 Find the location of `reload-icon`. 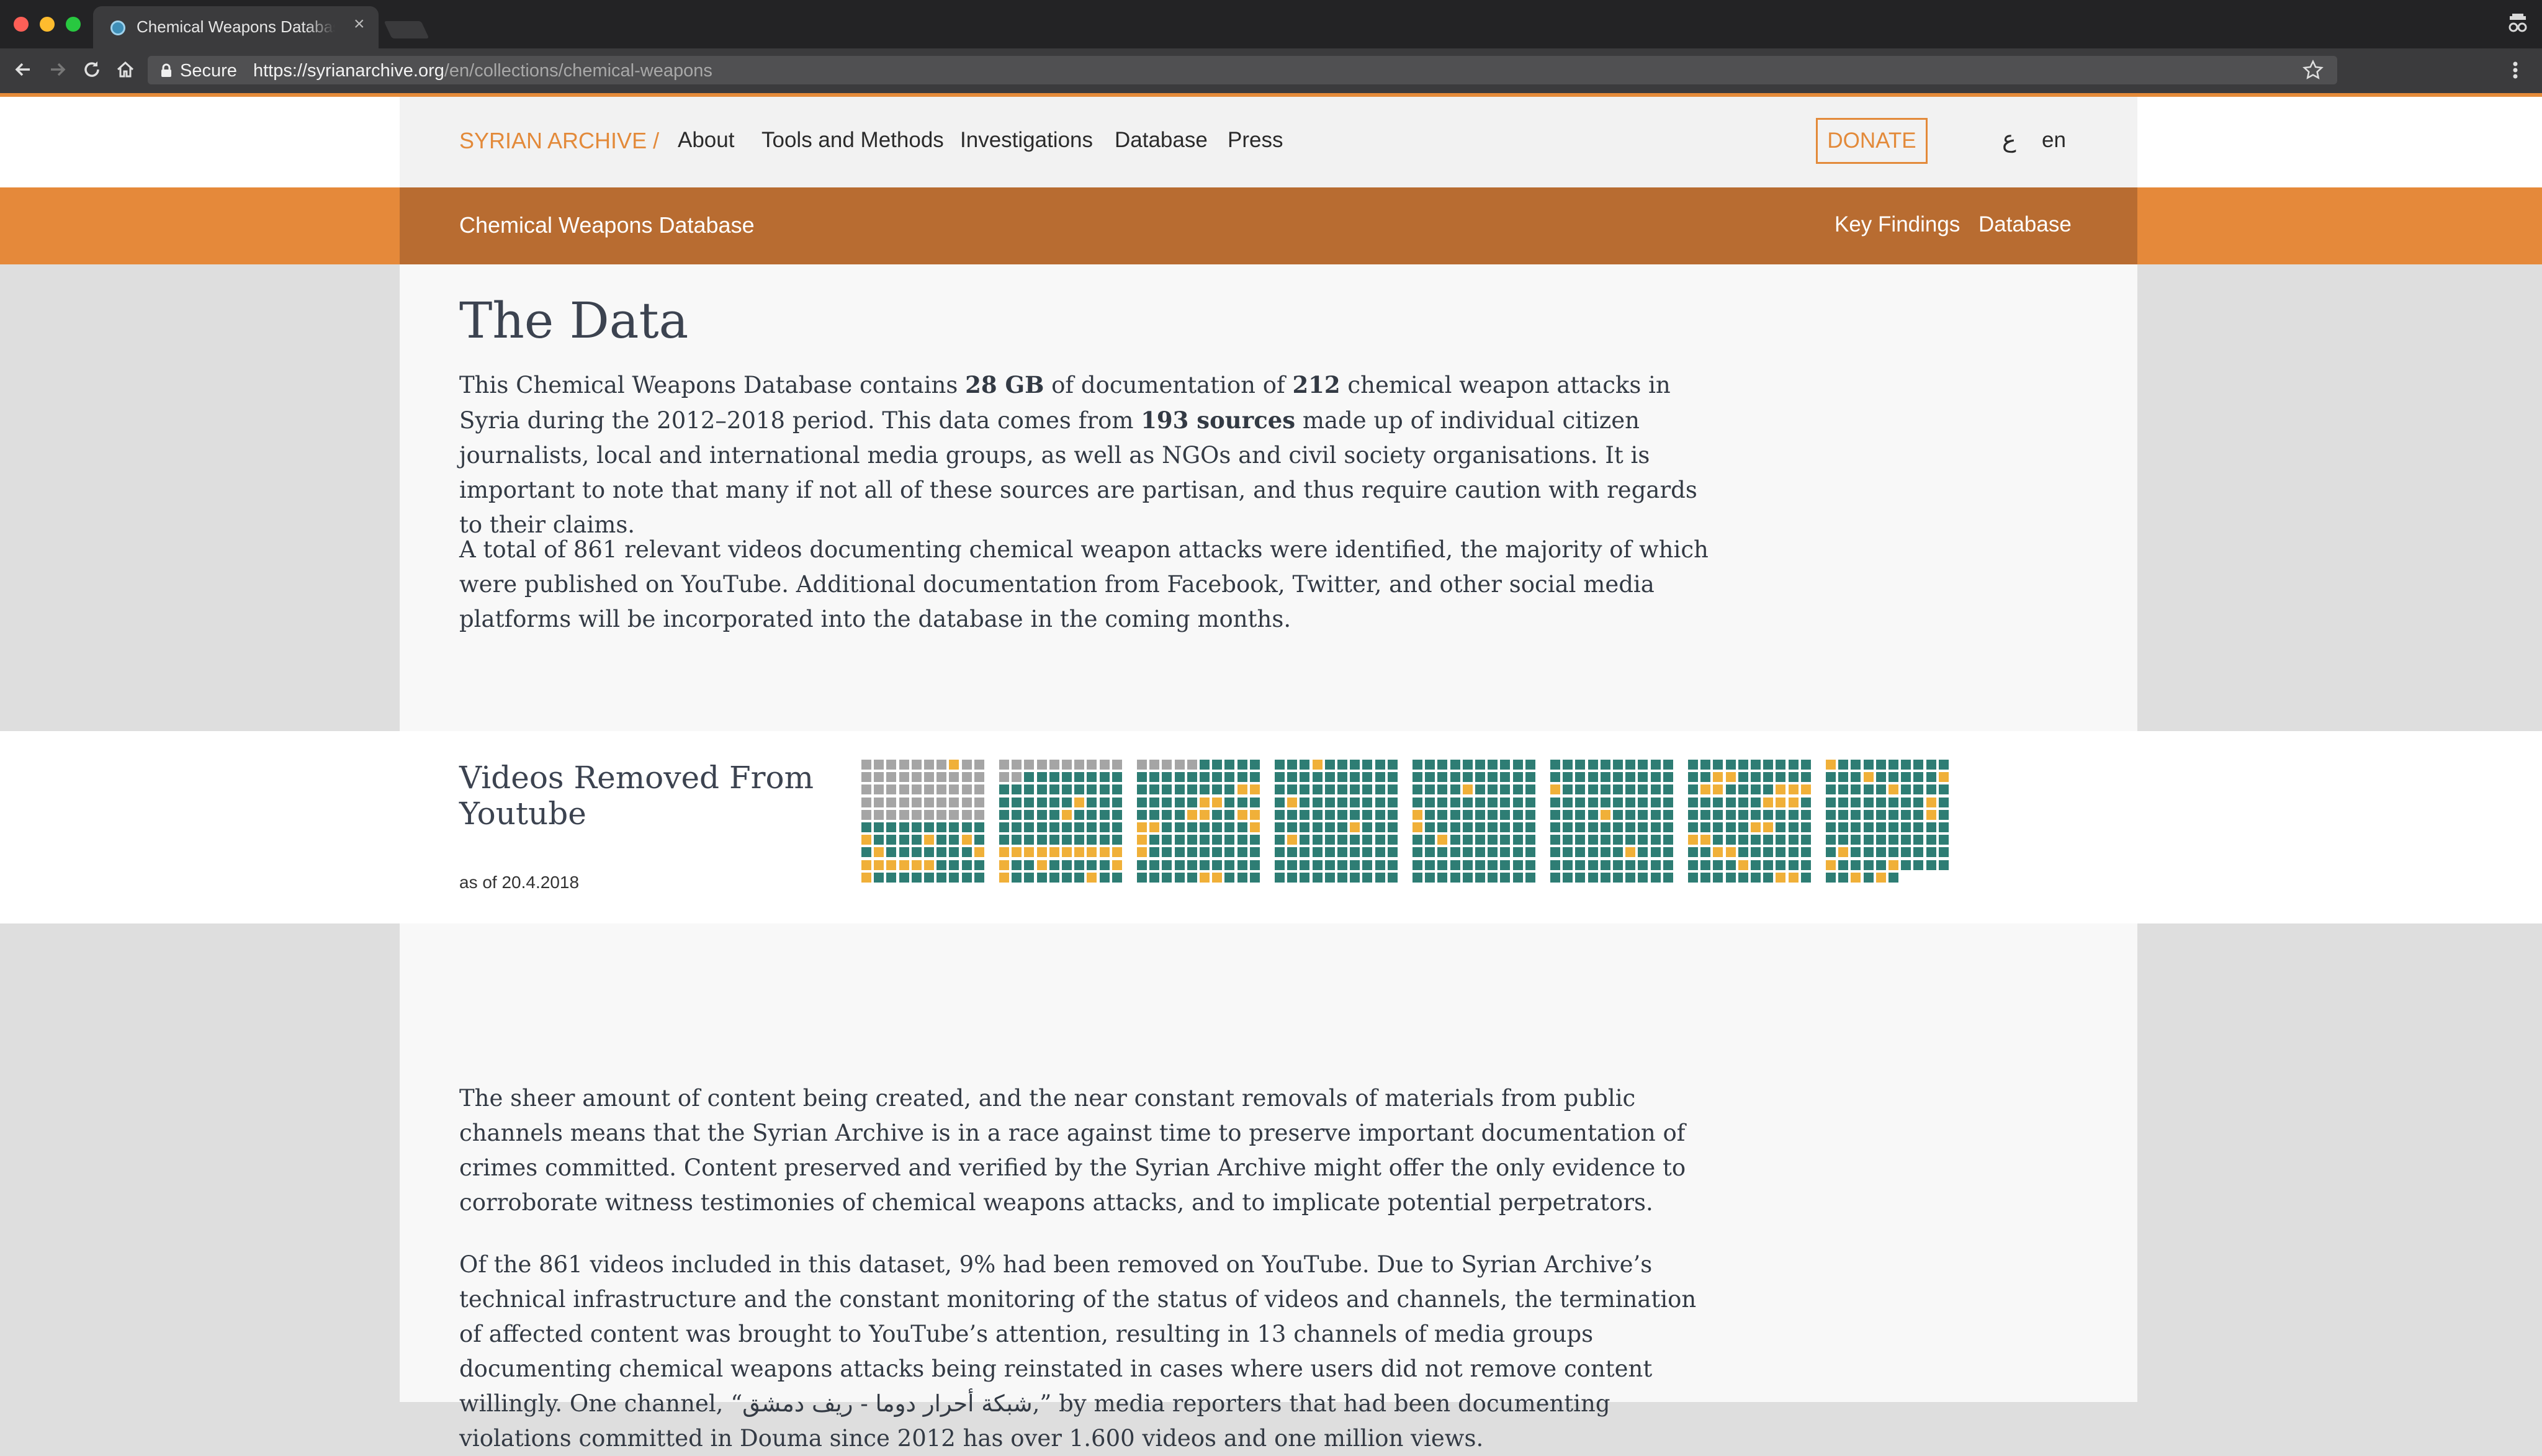

reload-icon is located at coordinates (91, 69).